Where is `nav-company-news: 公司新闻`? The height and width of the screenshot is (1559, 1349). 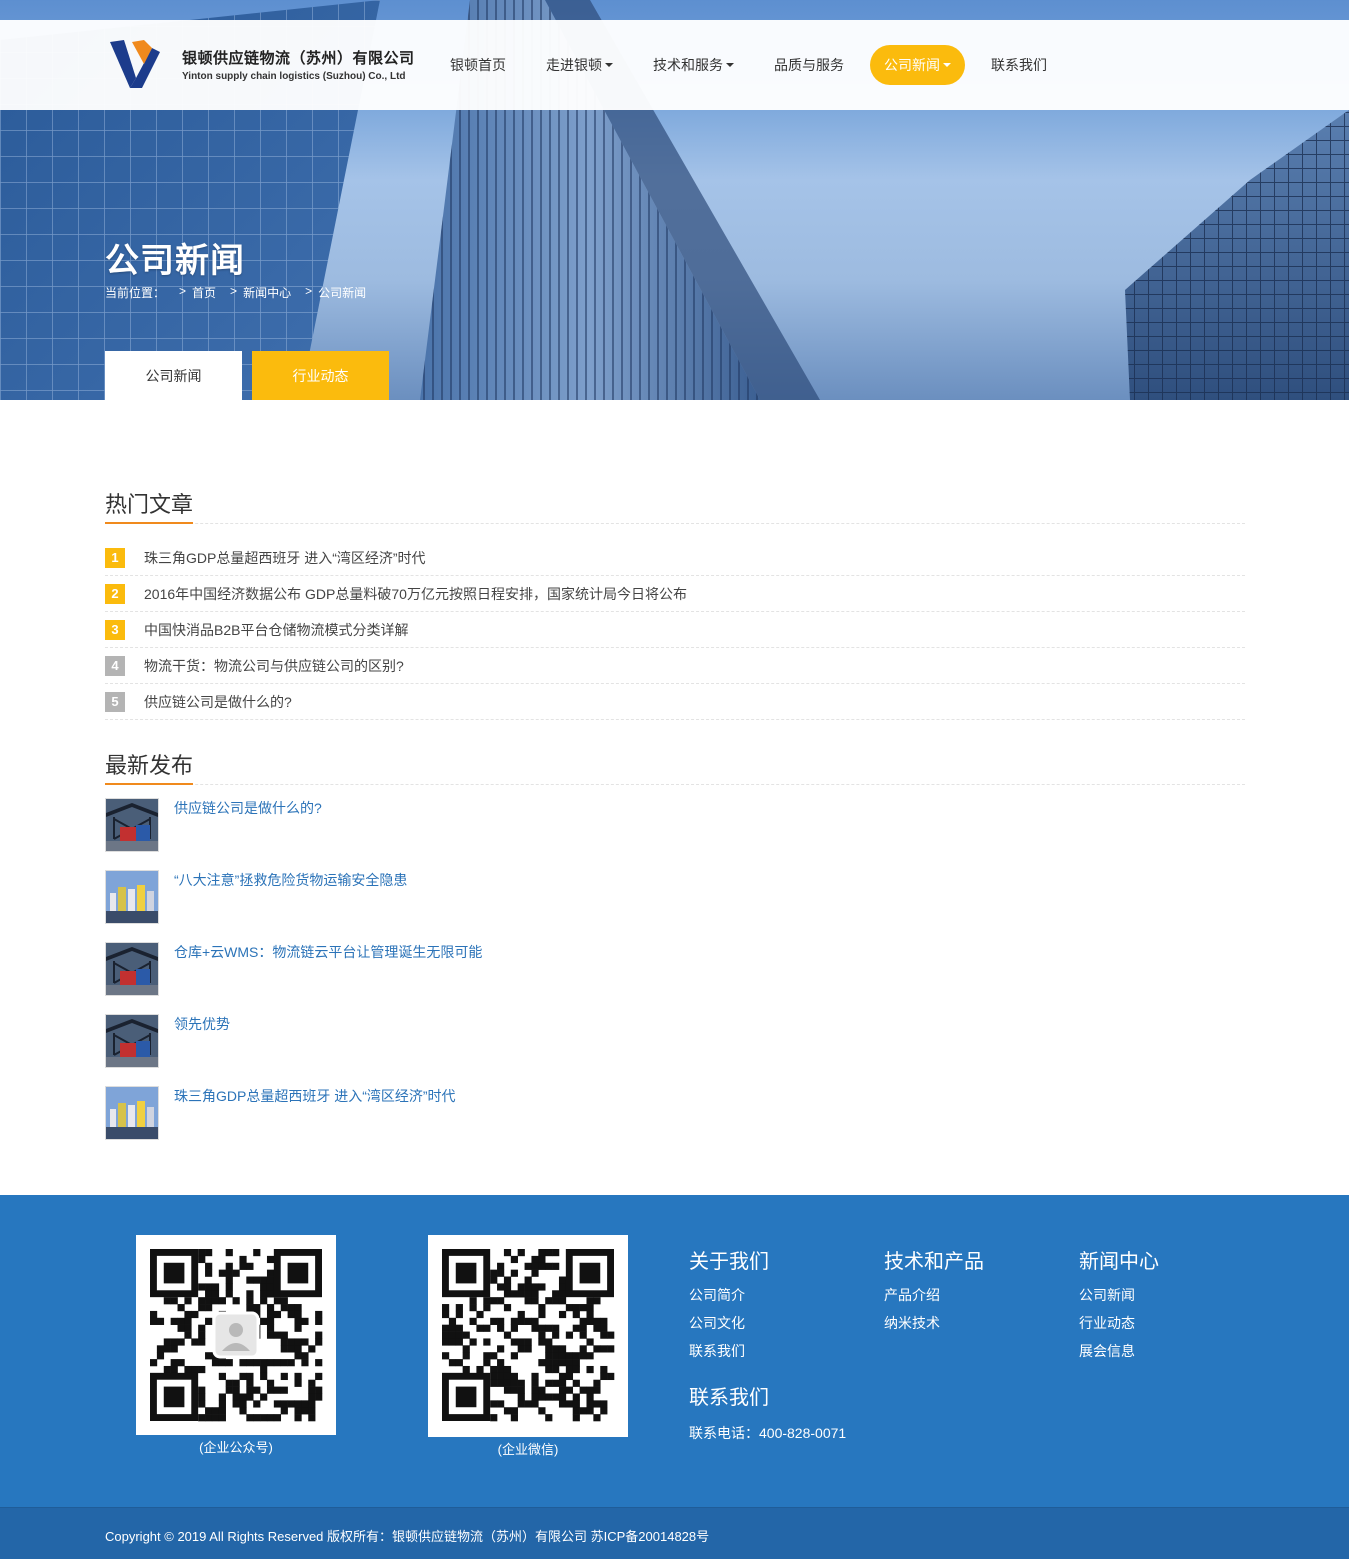
nav-company-news: 公司新闻 is located at coordinates (917, 65).